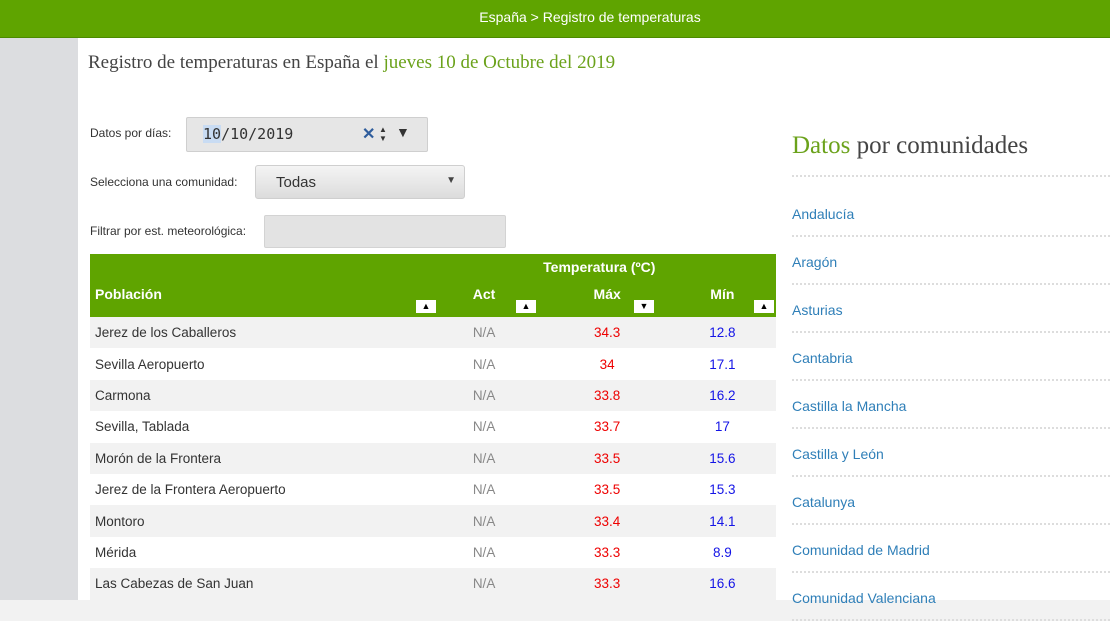 The image size is (1110, 621). Describe the element at coordinates (385, 231) in the screenshot. I see `station-filter-input` at that location.